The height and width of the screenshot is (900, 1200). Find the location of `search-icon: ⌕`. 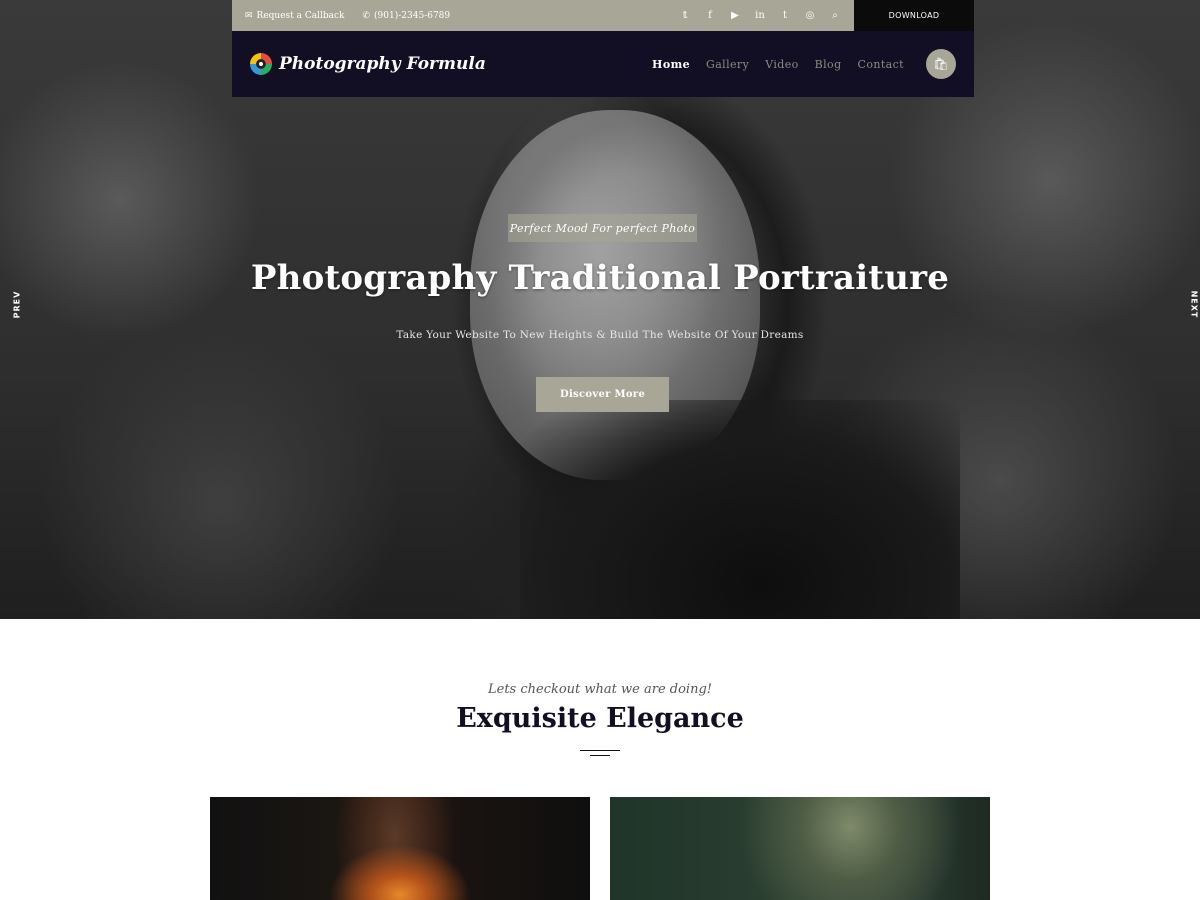

search-icon: ⌕ is located at coordinates (835, 15).